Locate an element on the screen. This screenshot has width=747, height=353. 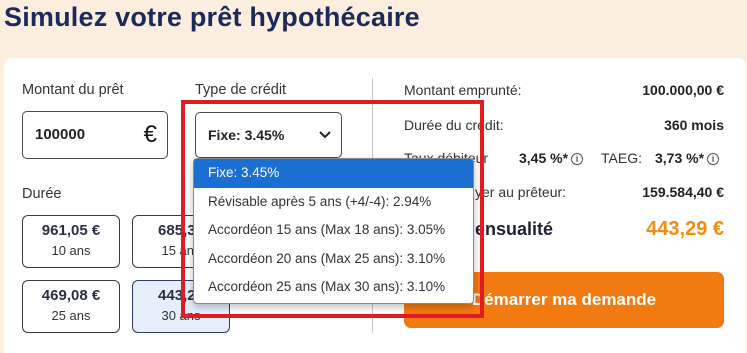
total-label: yer au prêteur: is located at coordinates (521, 192).